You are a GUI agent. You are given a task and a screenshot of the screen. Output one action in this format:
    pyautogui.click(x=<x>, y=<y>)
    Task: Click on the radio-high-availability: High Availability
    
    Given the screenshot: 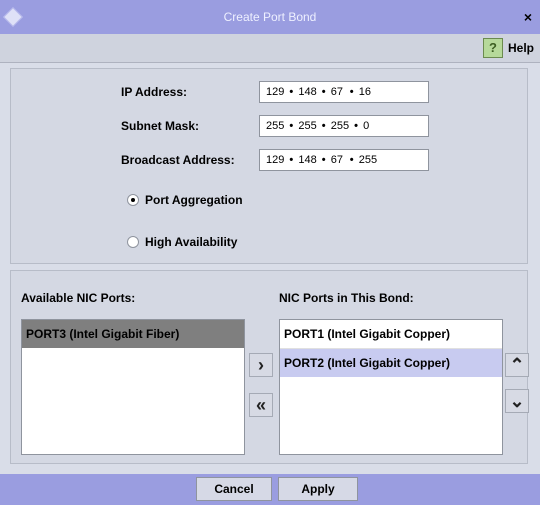 What is the action you would take?
    pyautogui.click(x=182, y=242)
    